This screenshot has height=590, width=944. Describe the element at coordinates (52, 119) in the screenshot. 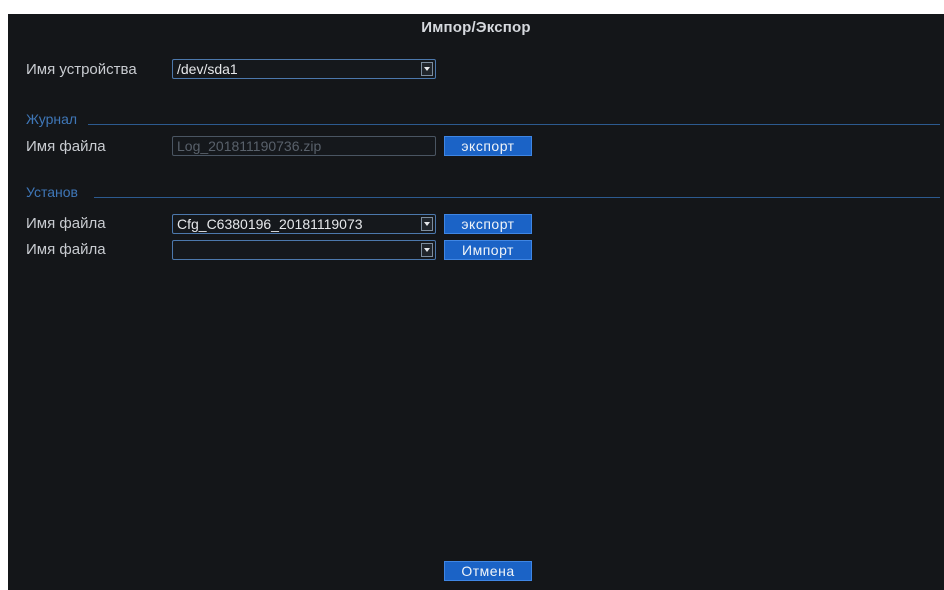

I see `journal-section-label: Журнал` at that location.